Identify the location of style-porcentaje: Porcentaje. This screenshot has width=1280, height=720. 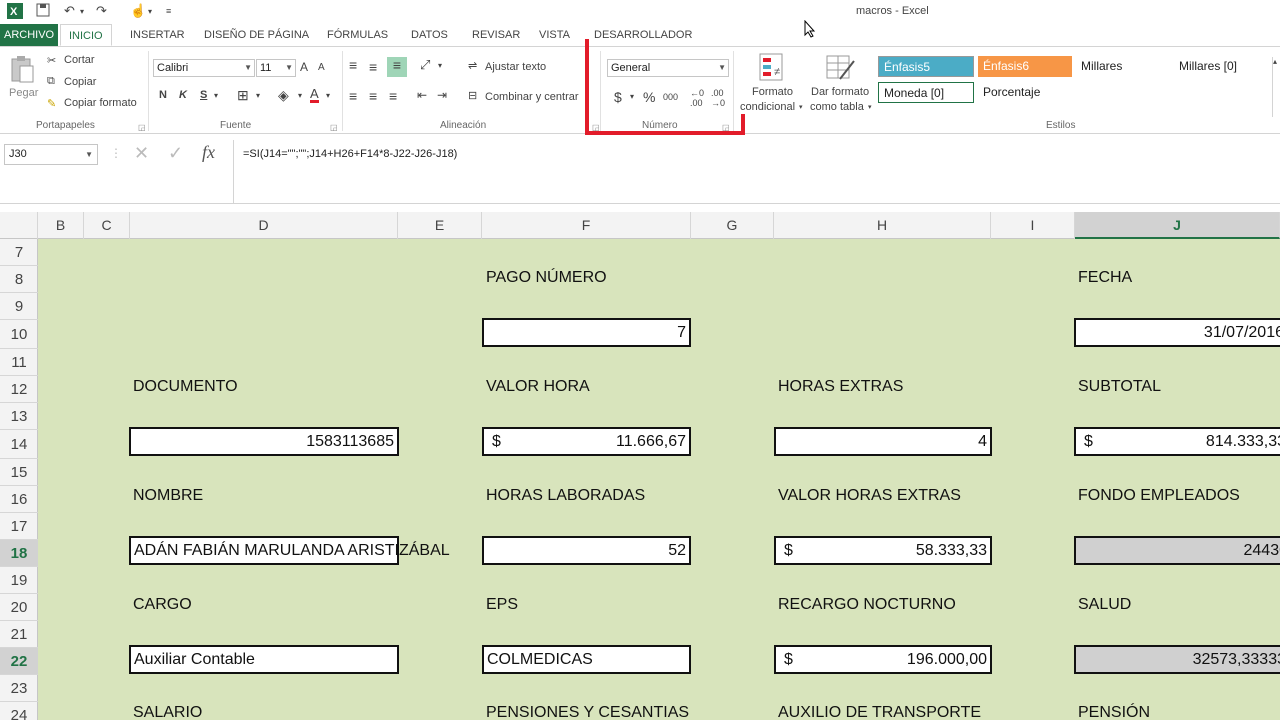
(1025, 92).